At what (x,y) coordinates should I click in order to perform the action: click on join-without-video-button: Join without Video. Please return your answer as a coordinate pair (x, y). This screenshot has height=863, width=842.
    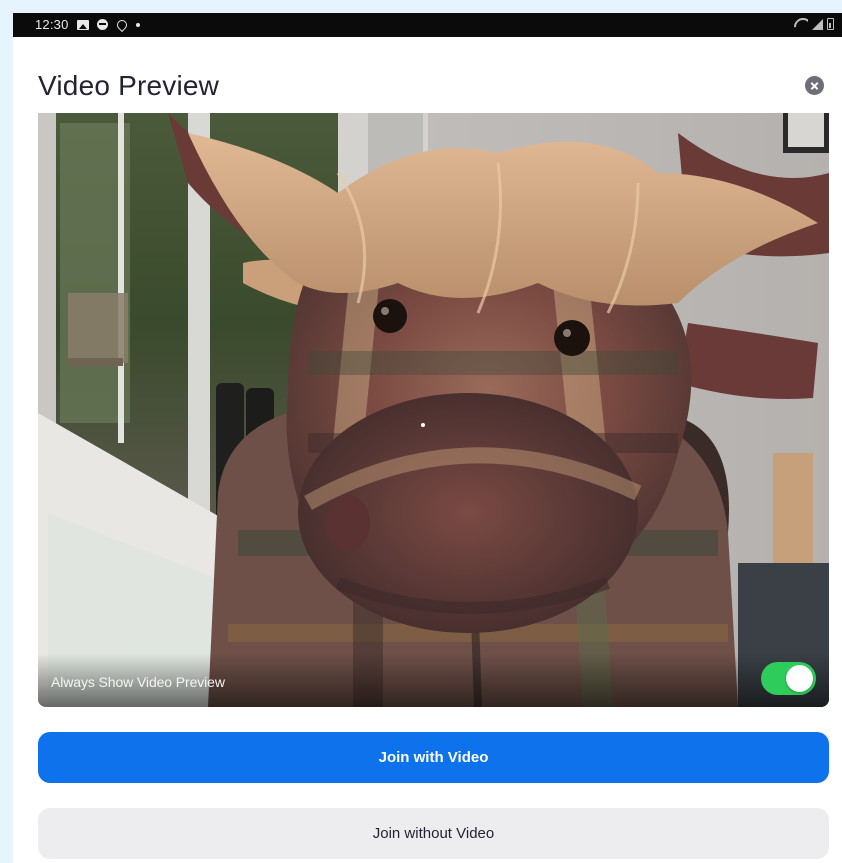
    Looking at the image, I should click on (433, 833).